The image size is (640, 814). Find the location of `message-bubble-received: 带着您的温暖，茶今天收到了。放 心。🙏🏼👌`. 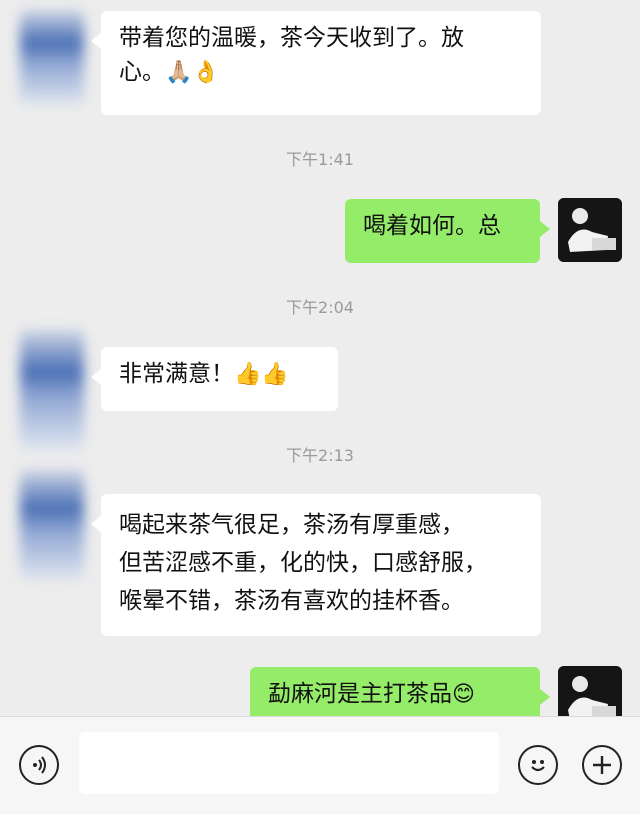

message-bubble-received: 带着您的温暖，茶今天收到了。放 心。🙏🏼👌 is located at coordinates (316, 63).